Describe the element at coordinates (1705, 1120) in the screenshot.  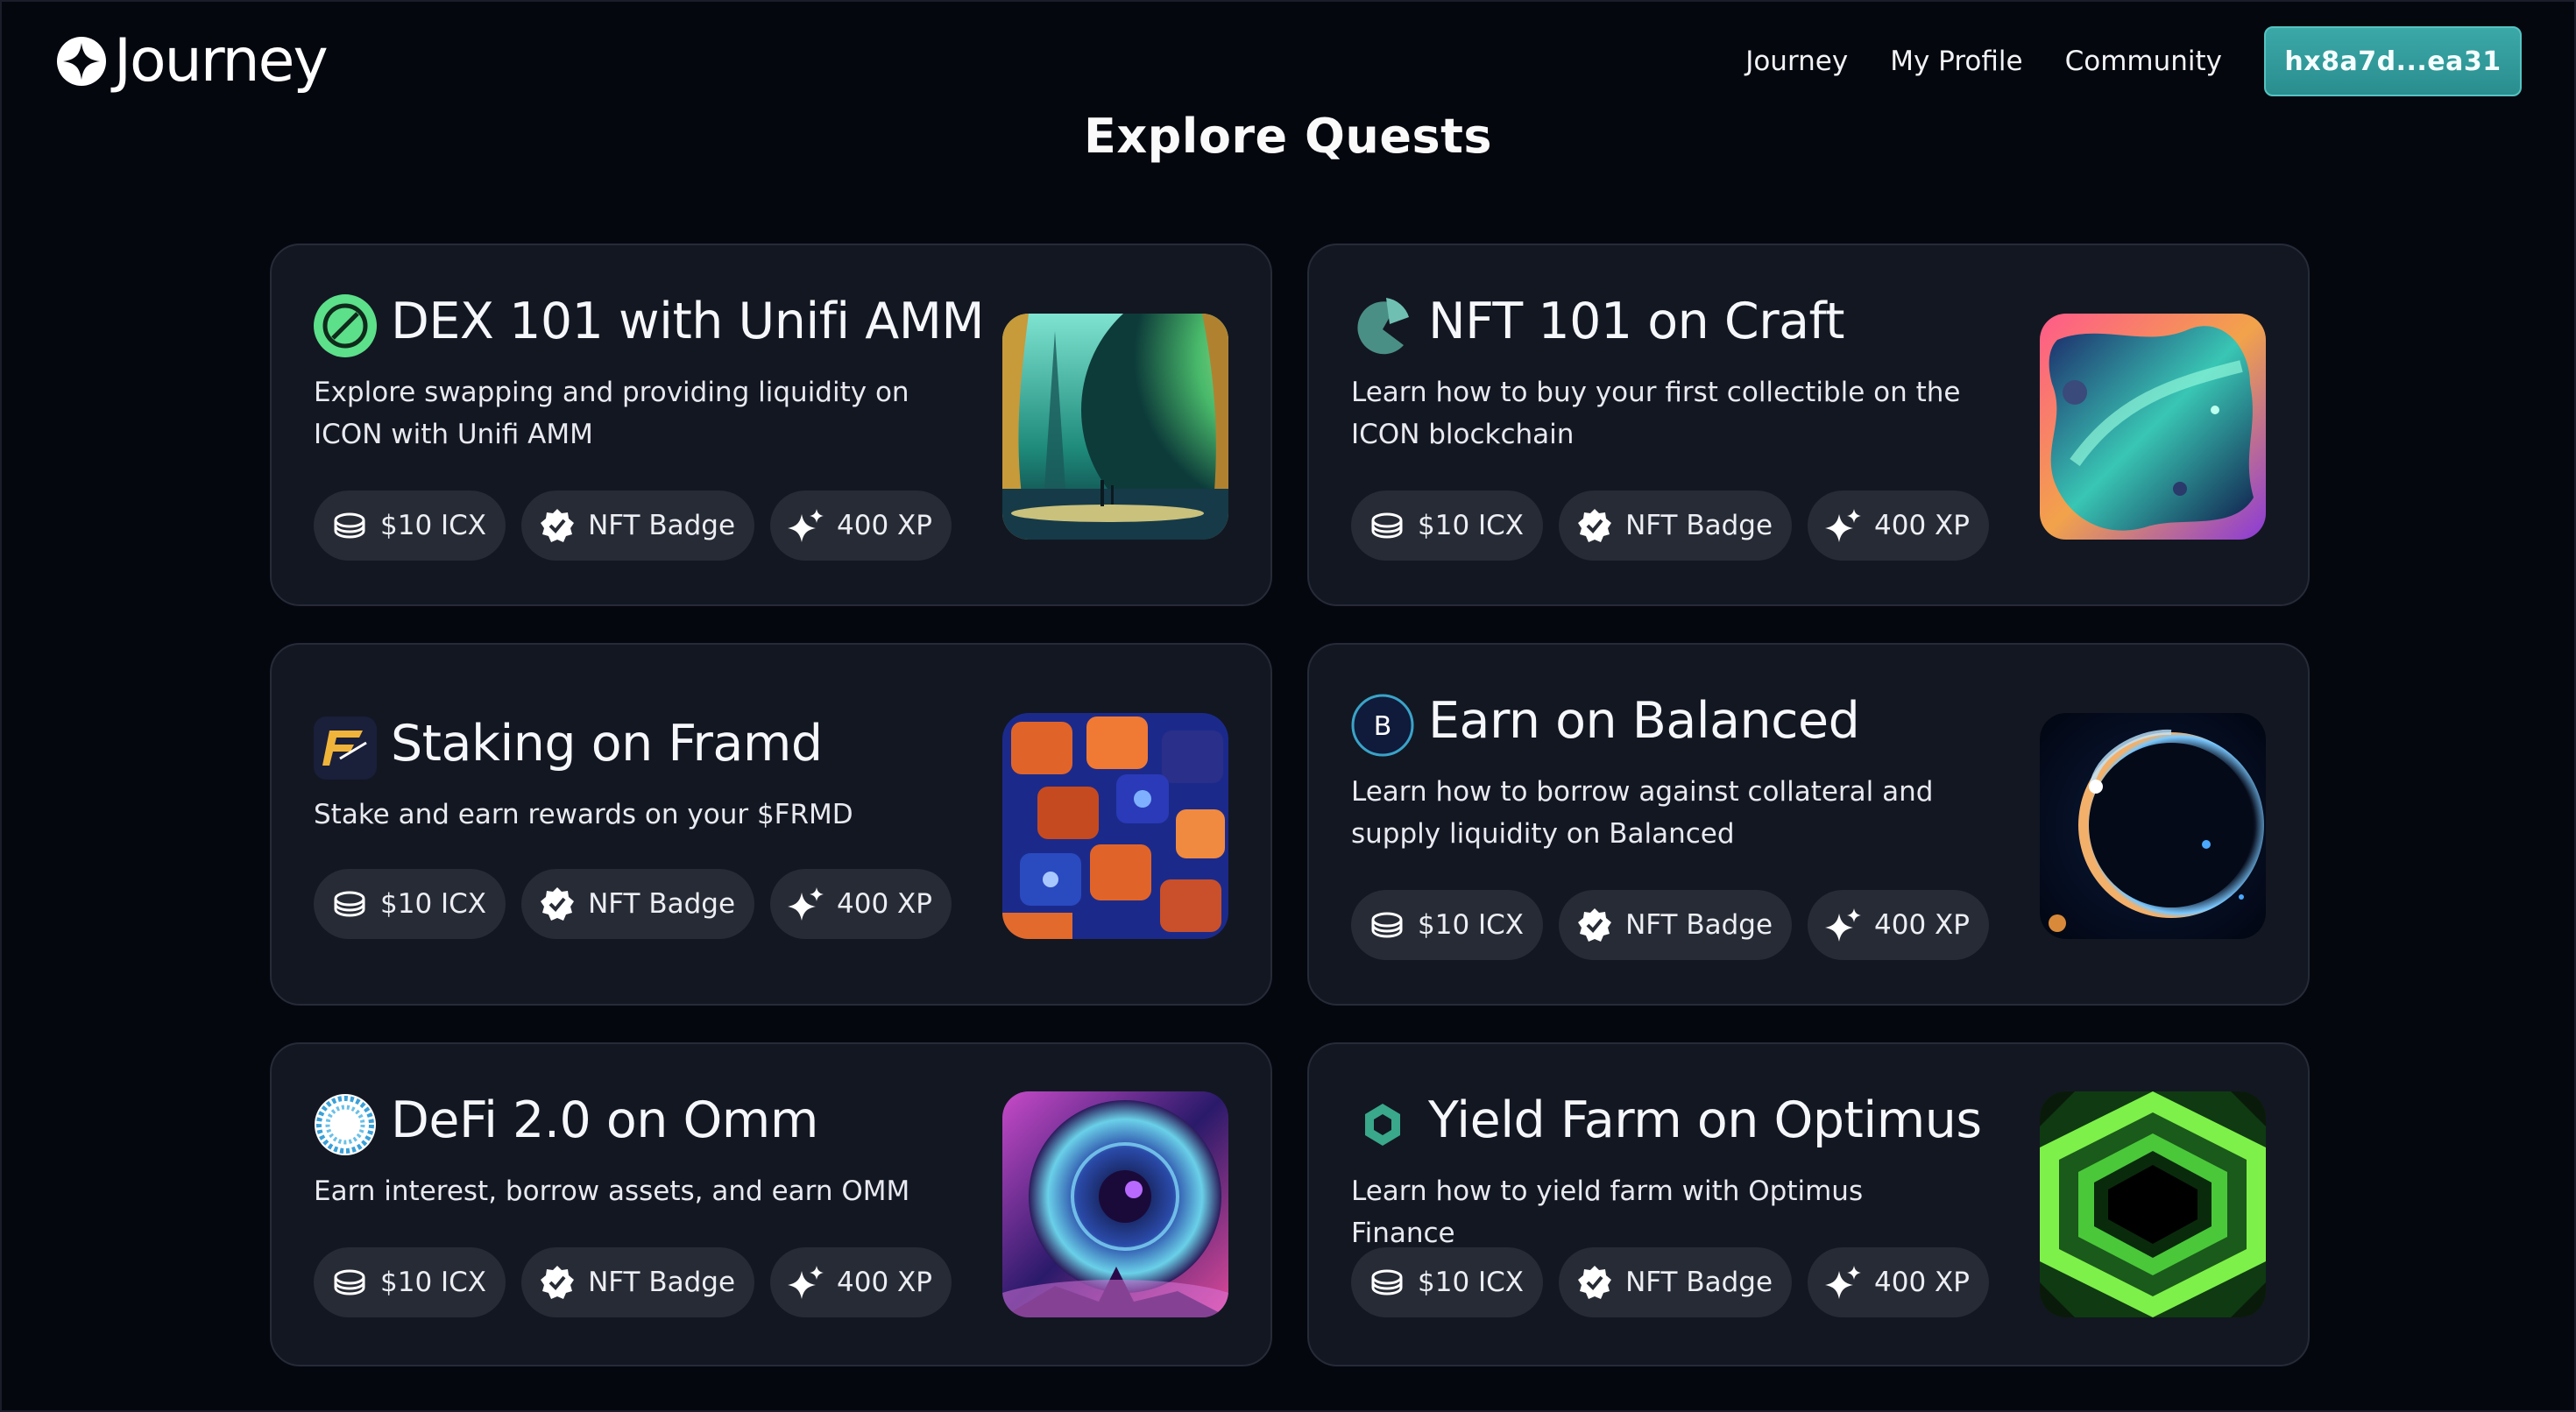
I see `quest-title: Yield Farm on Optimus` at that location.